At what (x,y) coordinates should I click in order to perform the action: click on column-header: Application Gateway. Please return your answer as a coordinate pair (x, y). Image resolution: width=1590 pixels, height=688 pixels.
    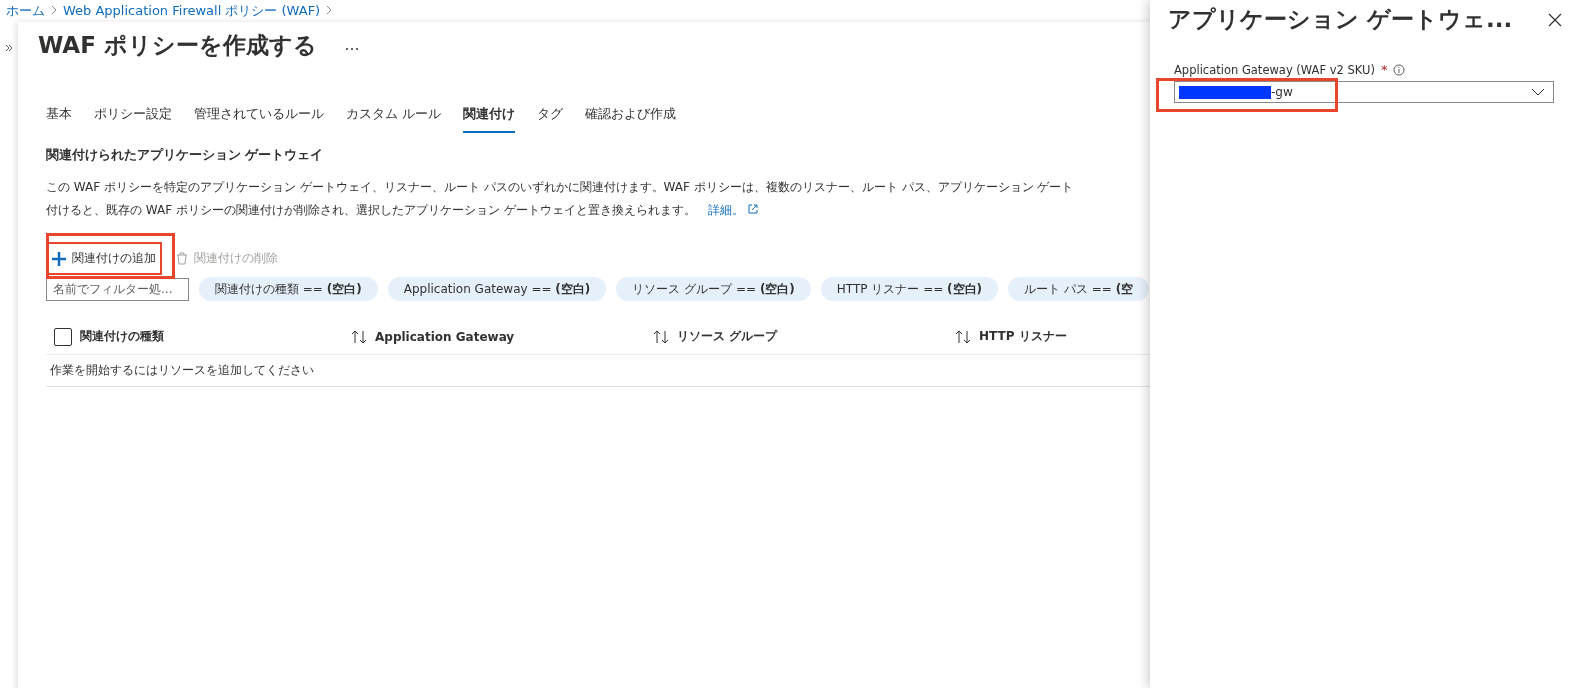
    Looking at the image, I should click on (445, 336).